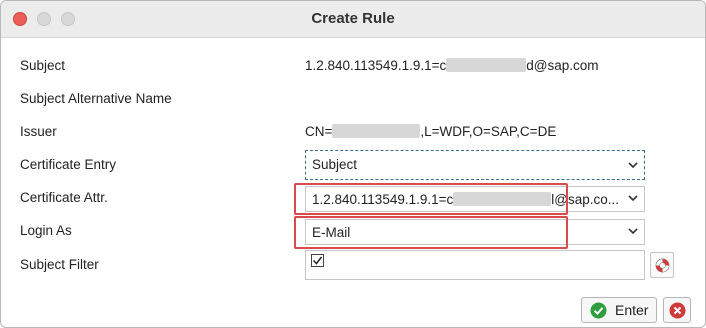  I want to click on issuer-value: CN= ,L=WDF,O=SAP,C=DE, so click(431, 131).